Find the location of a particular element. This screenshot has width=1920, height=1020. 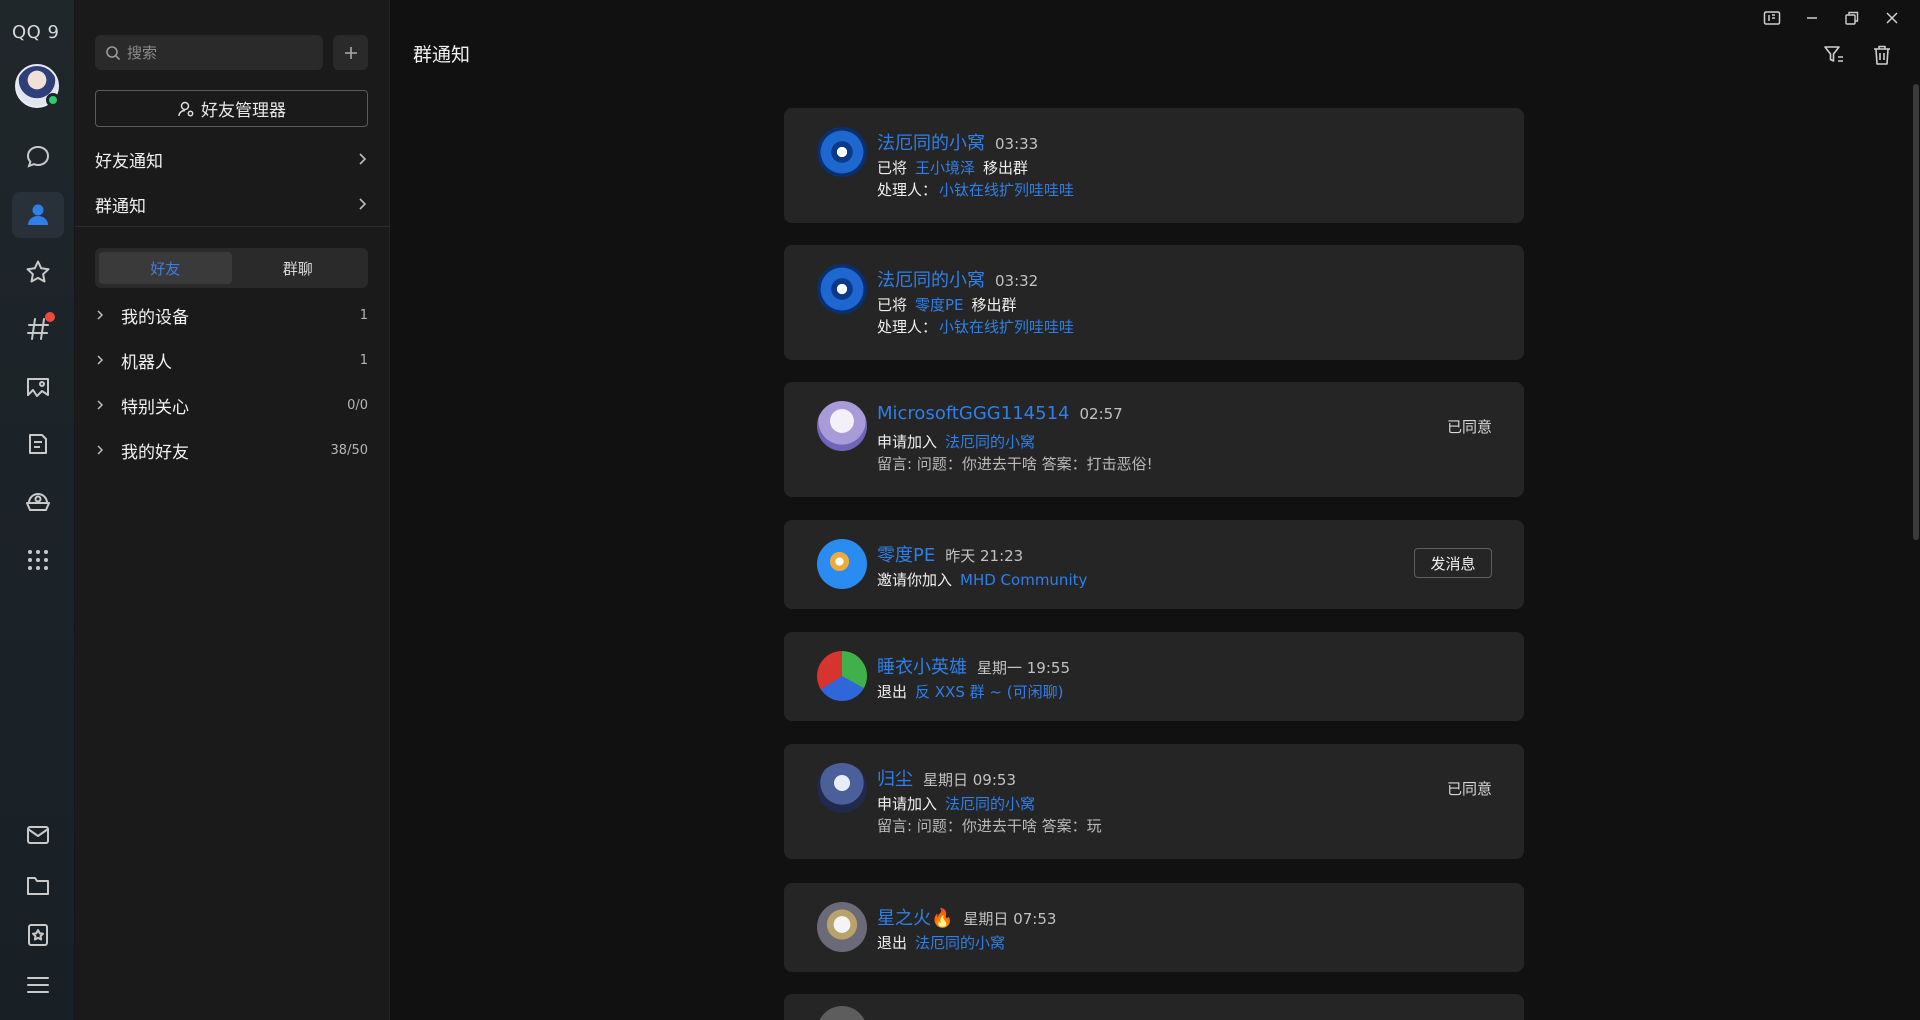

contact-group-row: 我的好友 38/50 is located at coordinates (231, 450).